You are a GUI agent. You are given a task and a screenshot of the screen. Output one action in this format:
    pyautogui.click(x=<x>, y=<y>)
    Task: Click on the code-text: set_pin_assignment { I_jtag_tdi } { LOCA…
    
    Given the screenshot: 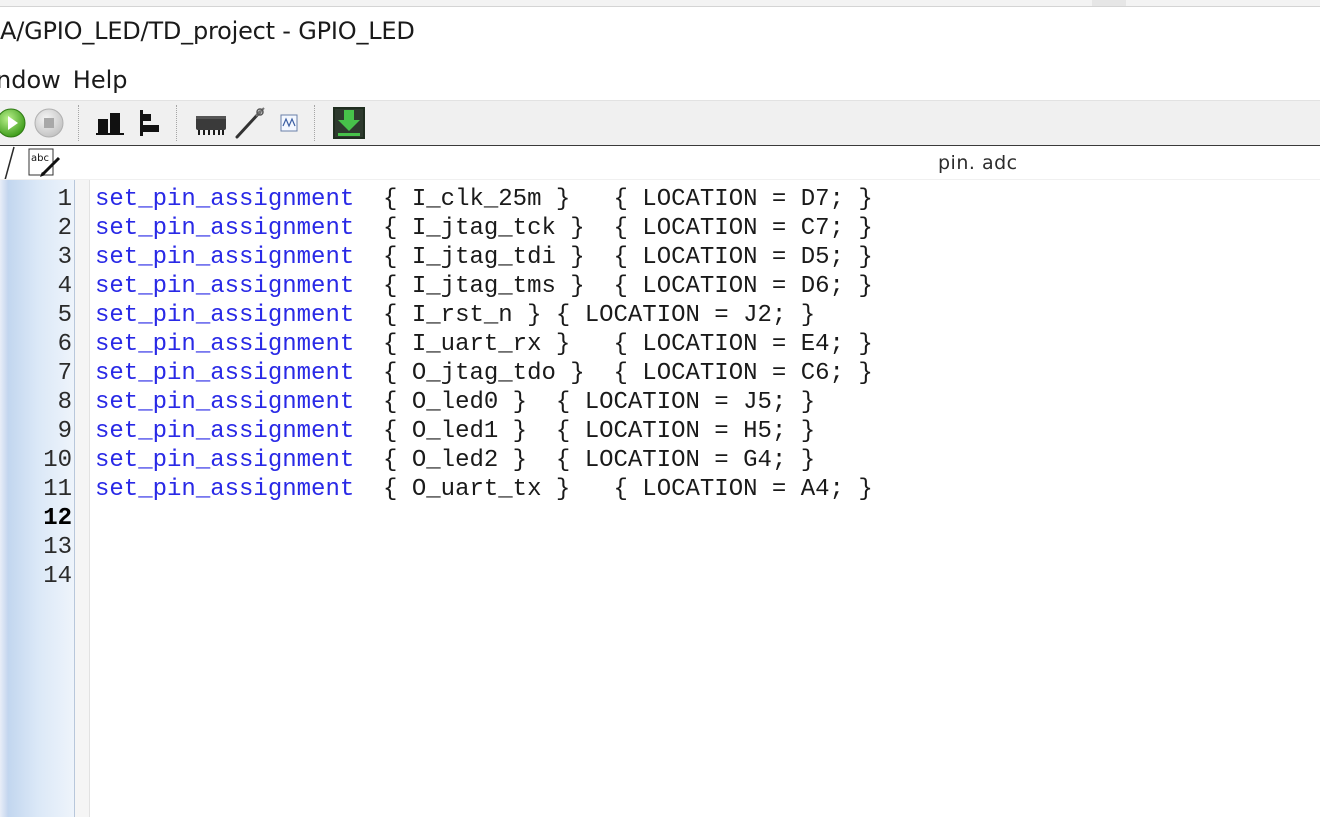 What is the action you would take?
    pyautogui.click(x=484, y=257)
    